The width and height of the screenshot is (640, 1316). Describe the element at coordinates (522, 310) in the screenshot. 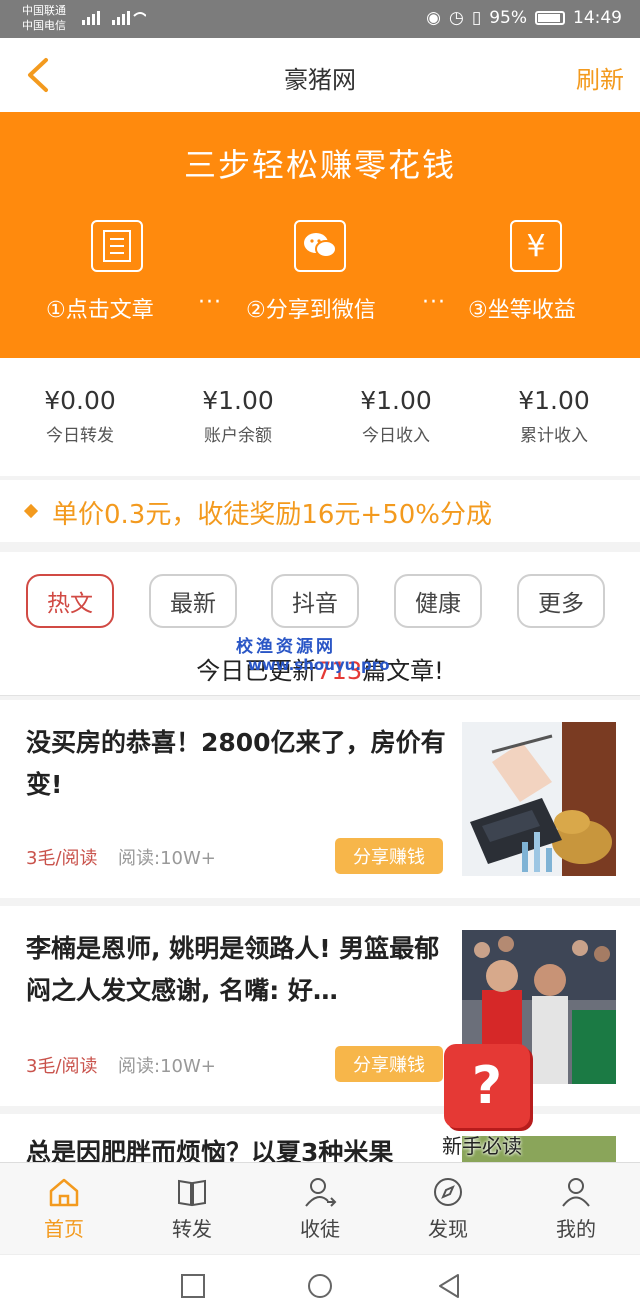

I see `step-label-3: ③坐等收益` at that location.